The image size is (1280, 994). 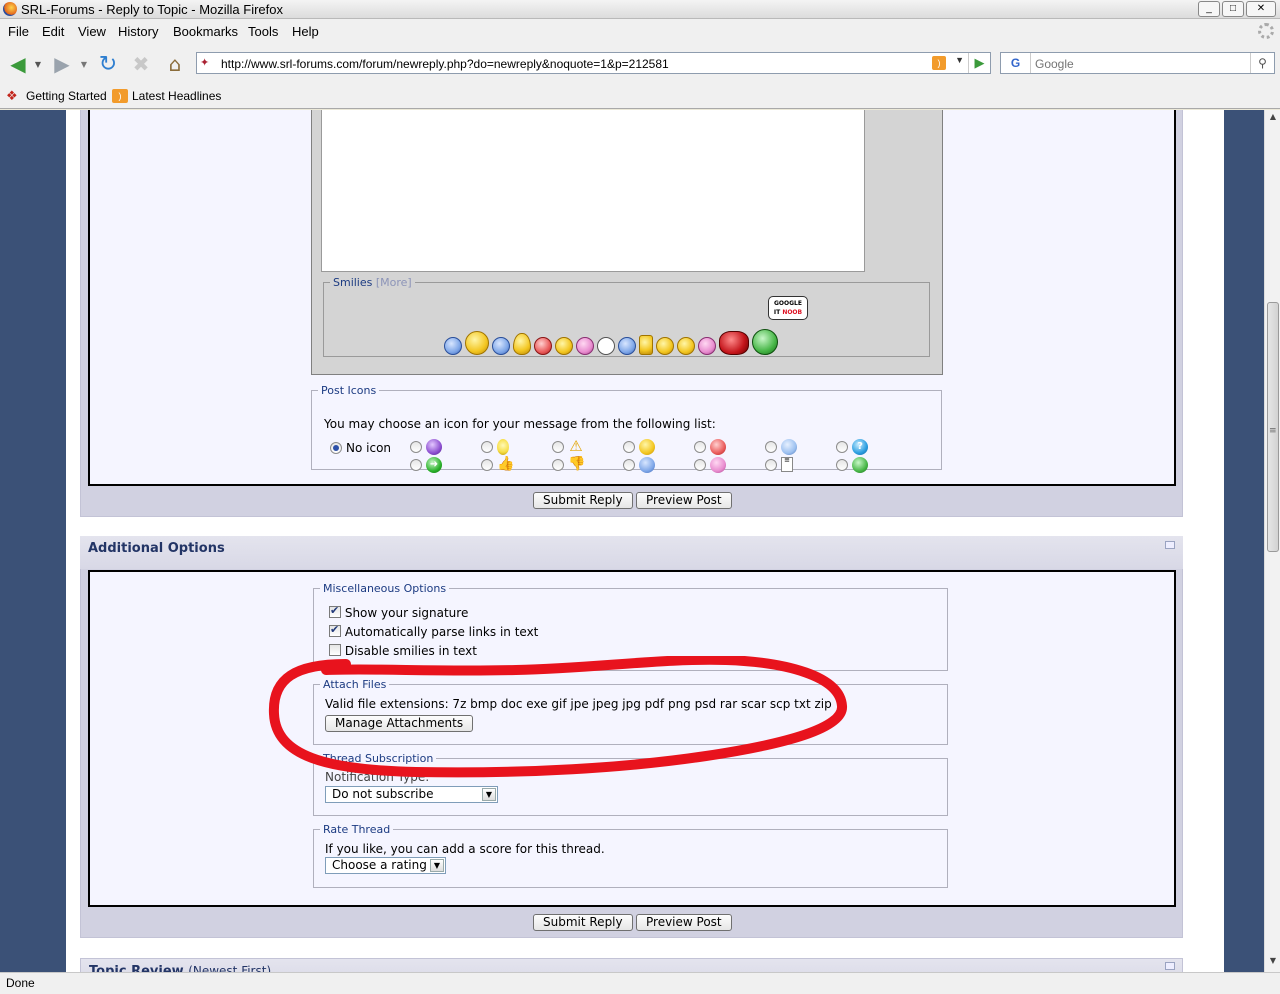 I want to click on bookmark-latest-headlines: ) Latest Headlines, so click(x=166, y=96).